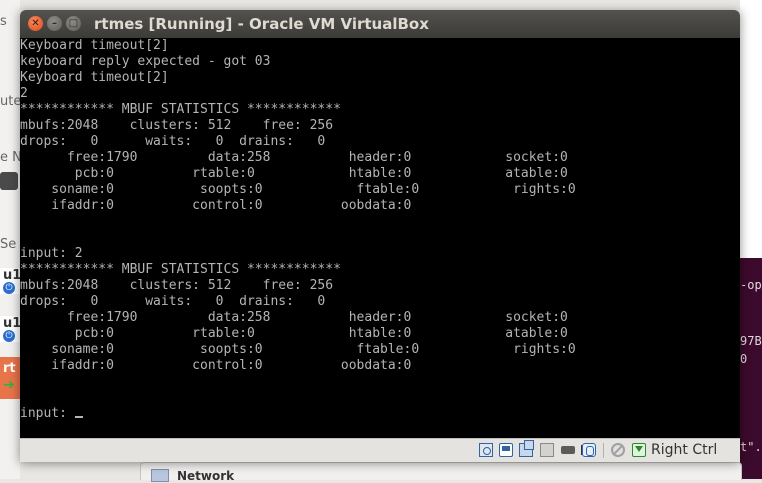 Image resolution: width=762 pixels, height=483 pixels. I want to click on console-prompt: input:, so click(47, 413).